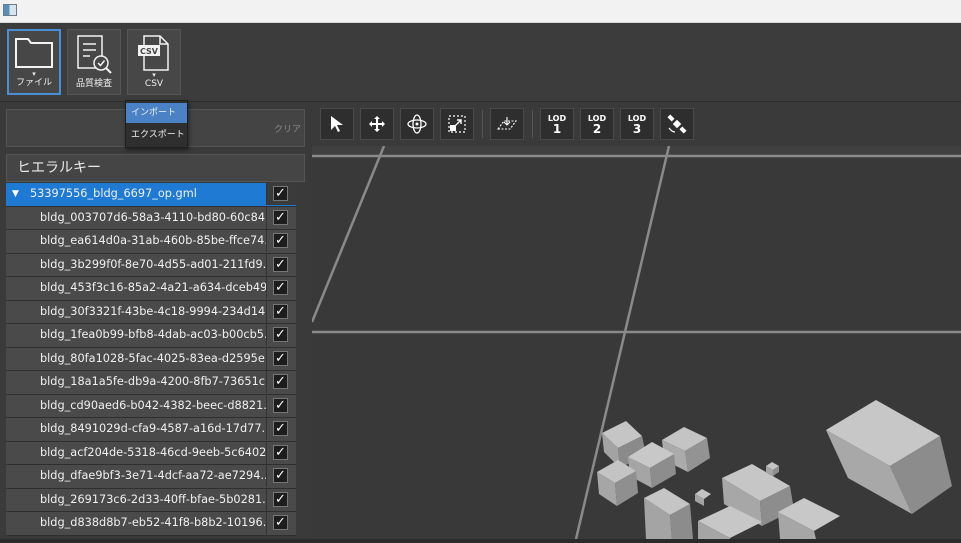 This screenshot has height=543, width=961. I want to click on tree-item-row: bldg_18a1a5fe-db9a-4200-8fb7-73651c... ✓, so click(151, 383).